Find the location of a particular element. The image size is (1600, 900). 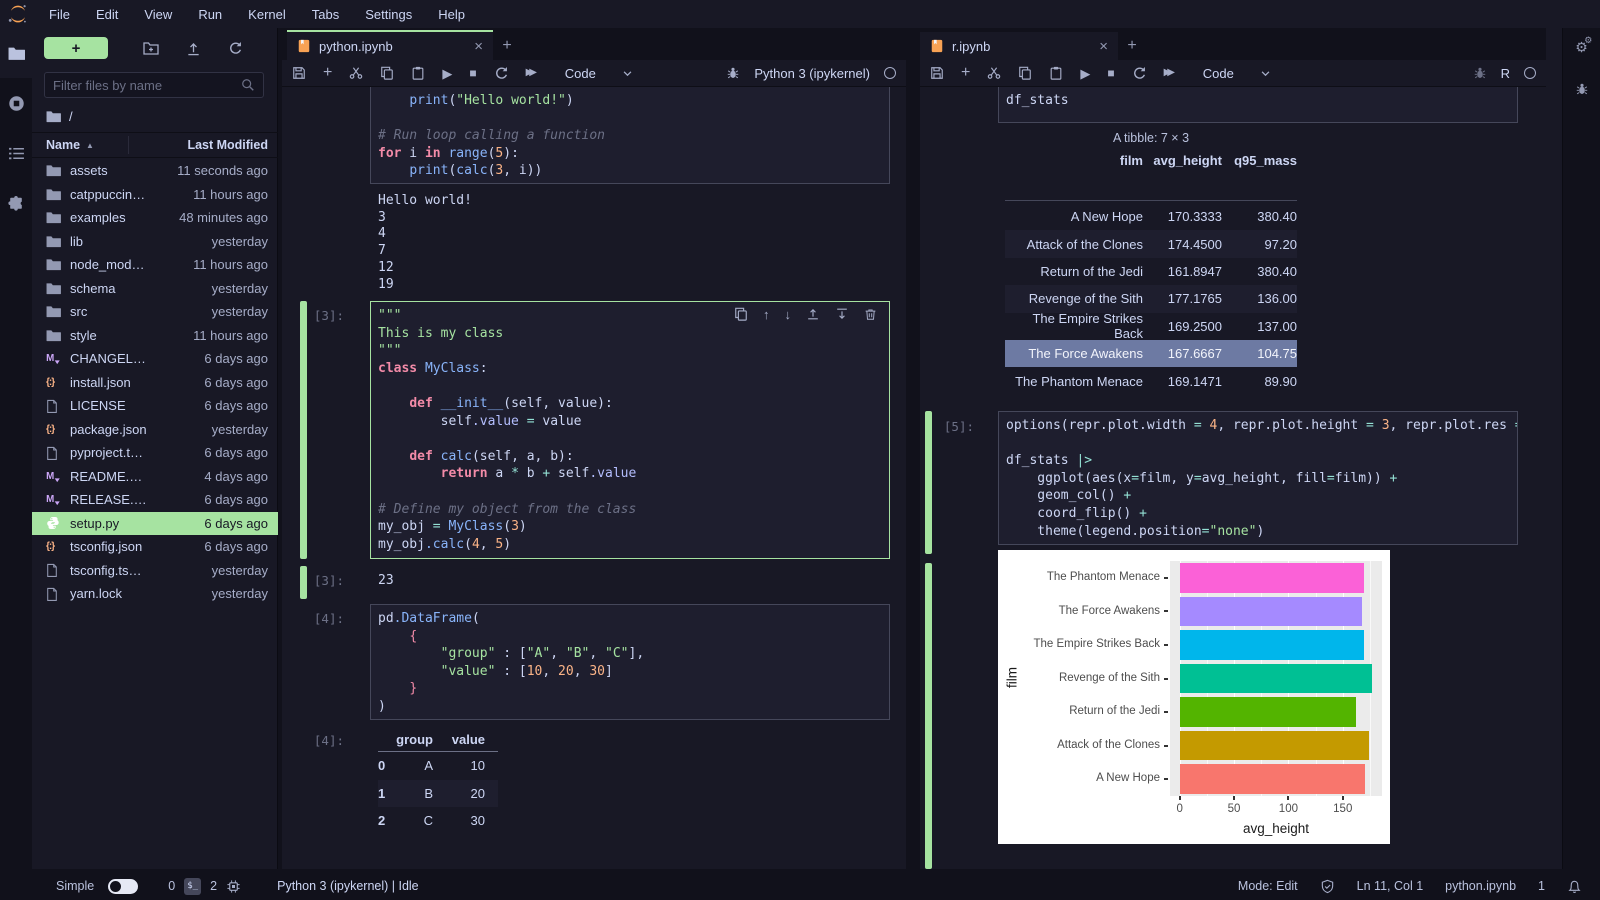

kernel-name: R is located at coordinates (1505, 73).